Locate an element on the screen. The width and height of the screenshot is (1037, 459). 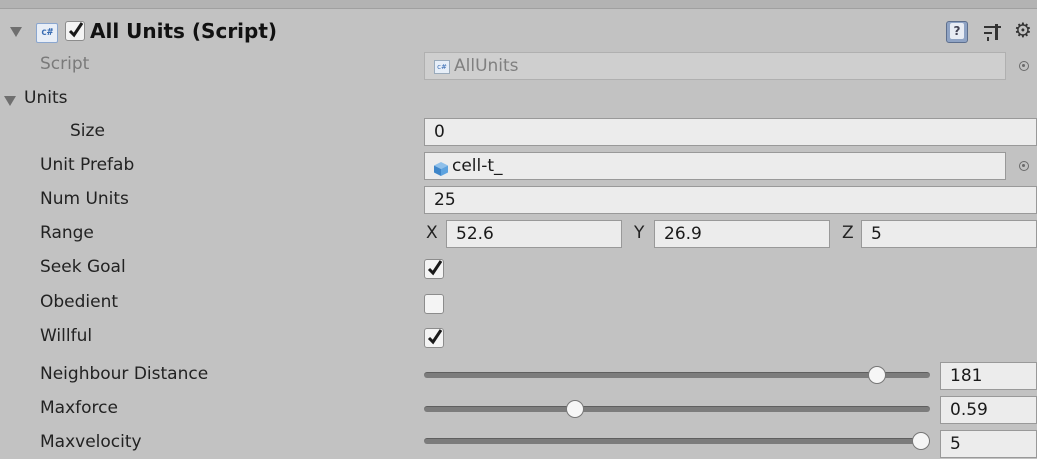
neighbour-distance-label: Neighbour Distance is located at coordinates (124, 374).